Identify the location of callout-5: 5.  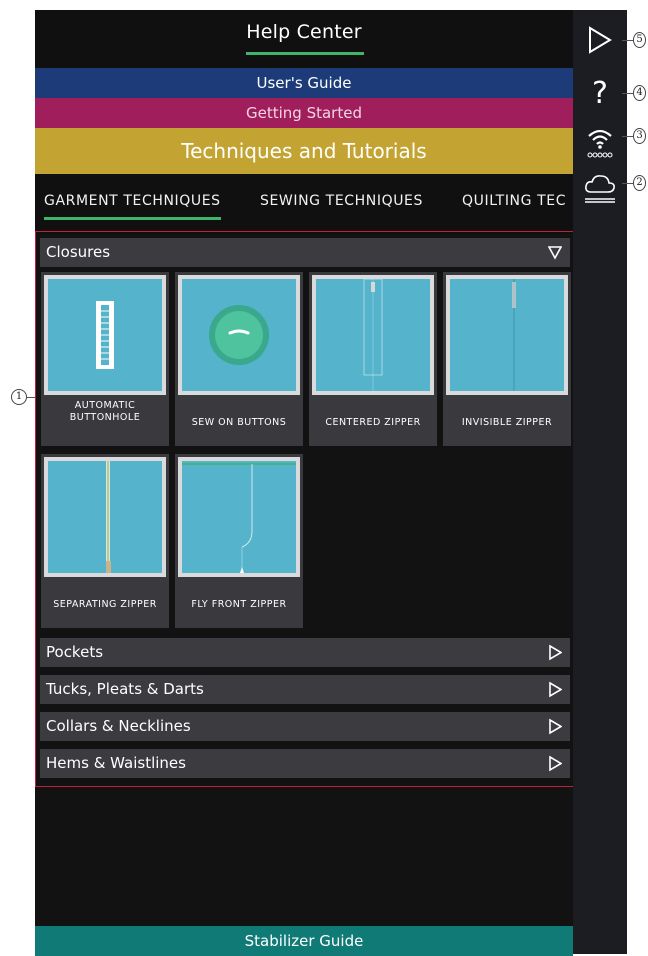
(639, 40).